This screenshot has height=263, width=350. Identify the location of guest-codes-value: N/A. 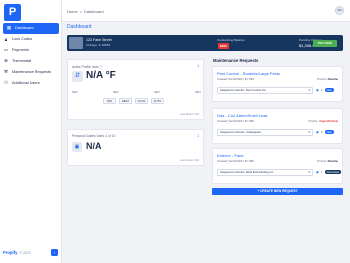
(94, 146).